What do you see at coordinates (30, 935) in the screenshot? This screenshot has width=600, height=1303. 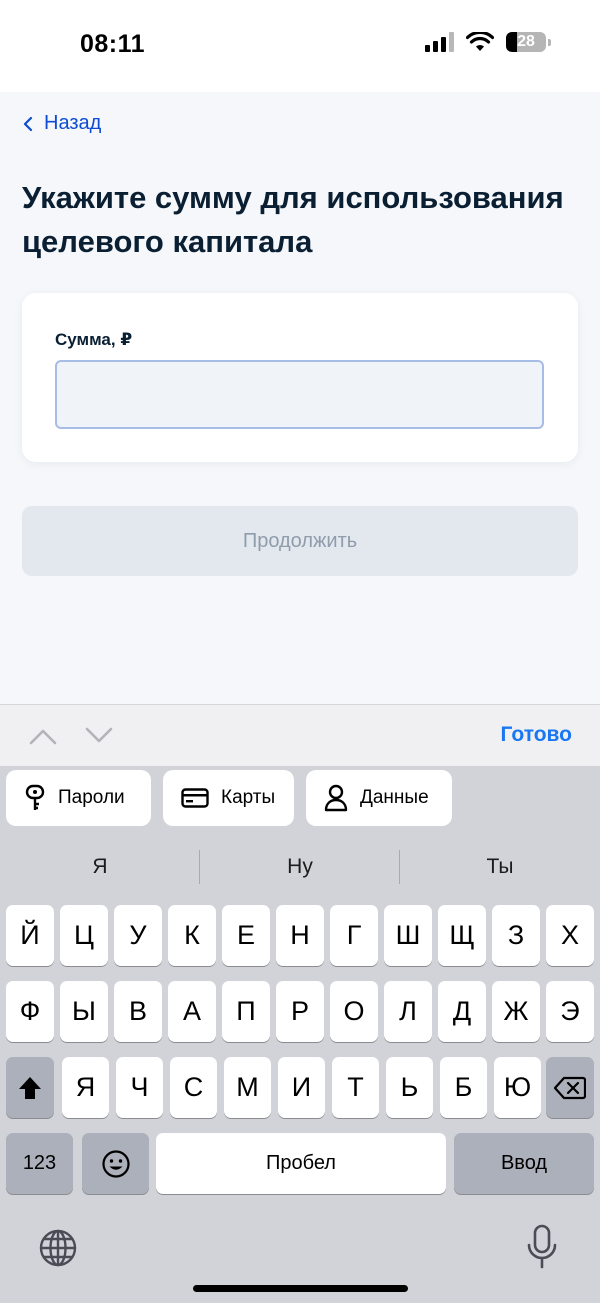 I see `letter-key: Й` at bounding box center [30, 935].